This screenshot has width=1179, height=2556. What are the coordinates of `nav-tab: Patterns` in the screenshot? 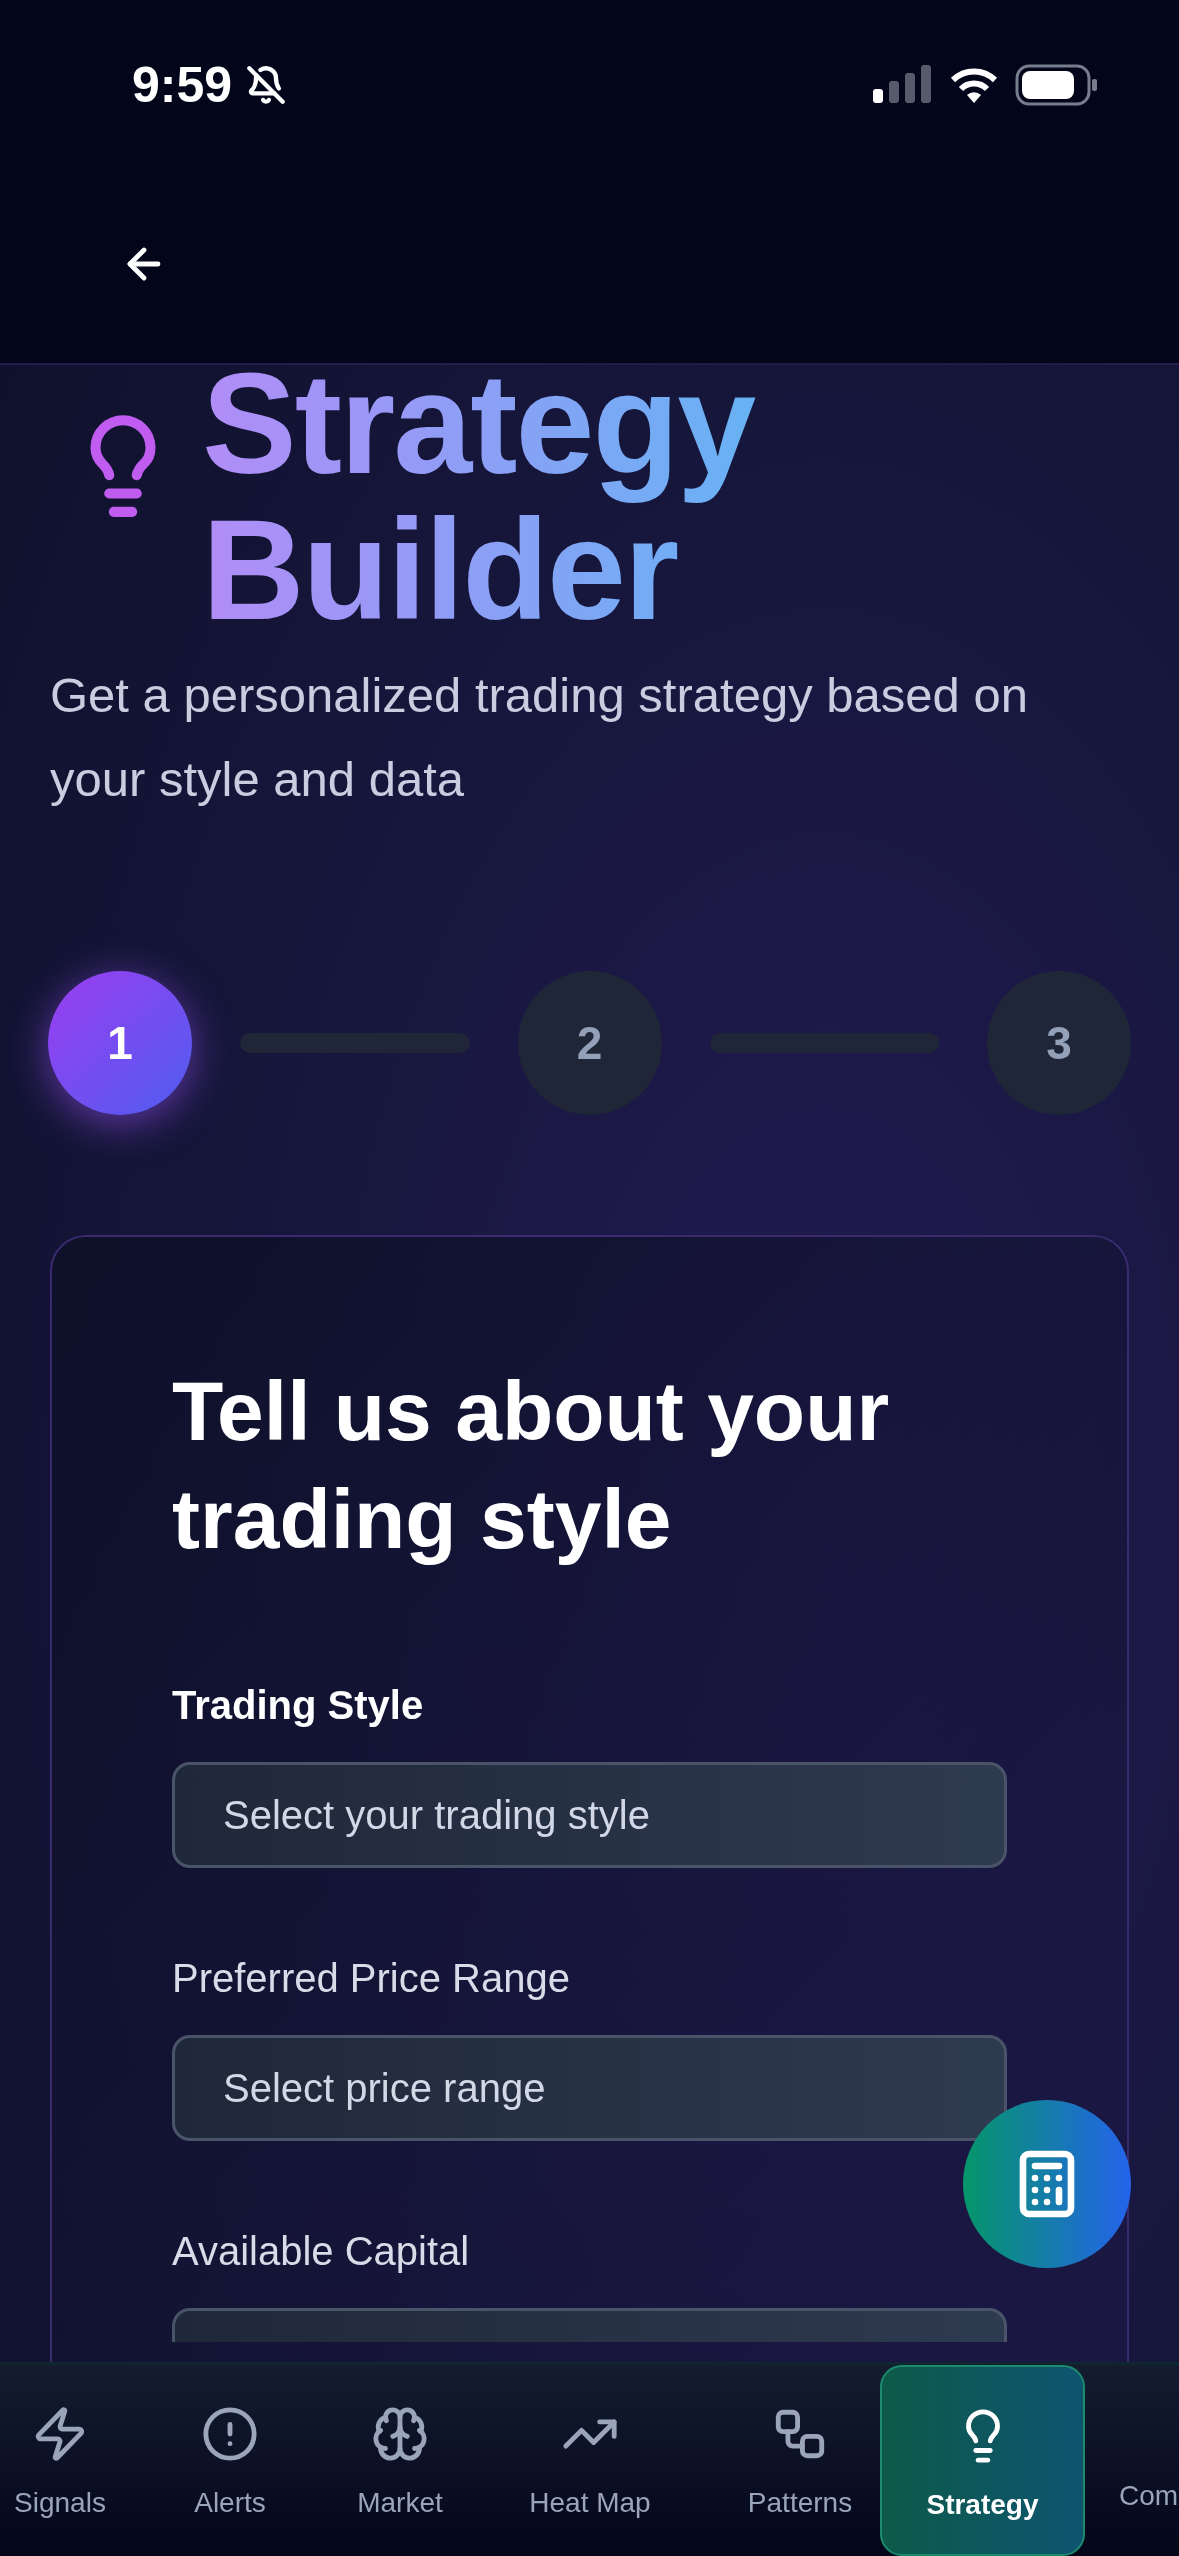 It's located at (800, 2460).